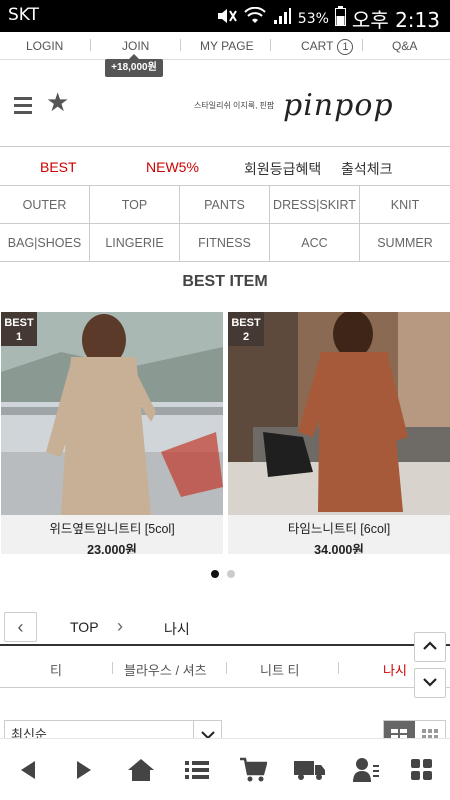 The width and height of the screenshot is (450, 800). What do you see at coordinates (313, 18) in the screenshot?
I see `battery-percent: 53%` at bounding box center [313, 18].